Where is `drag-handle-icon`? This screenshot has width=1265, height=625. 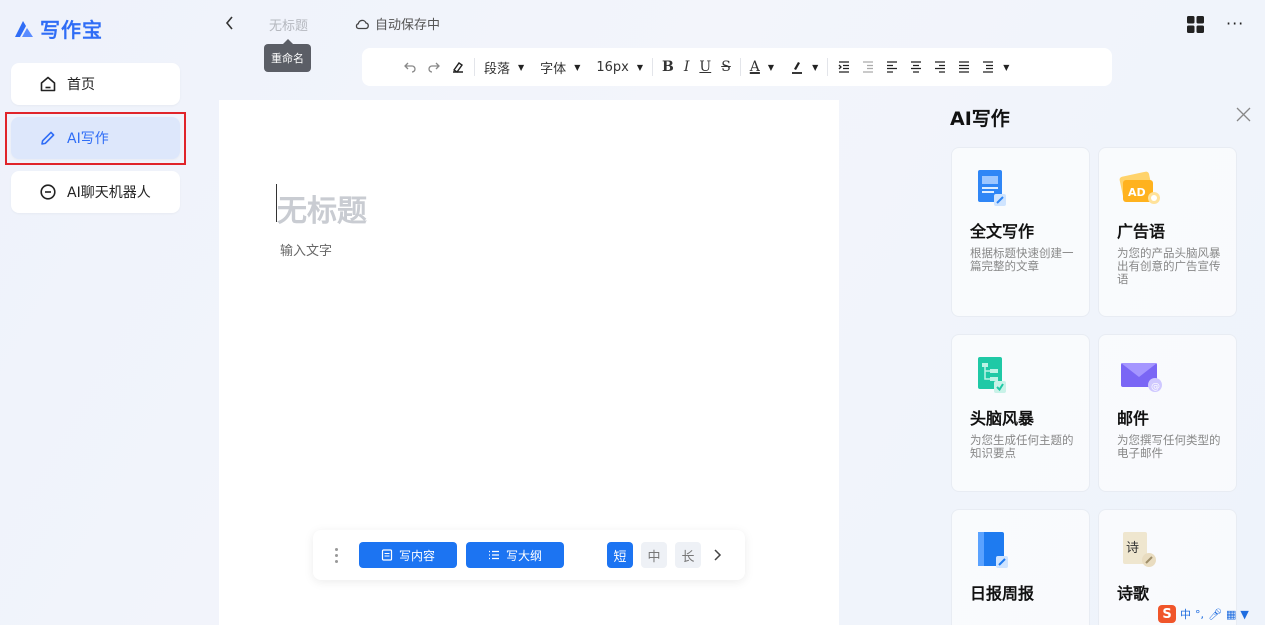 drag-handle-icon is located at coordinates (336, 555).